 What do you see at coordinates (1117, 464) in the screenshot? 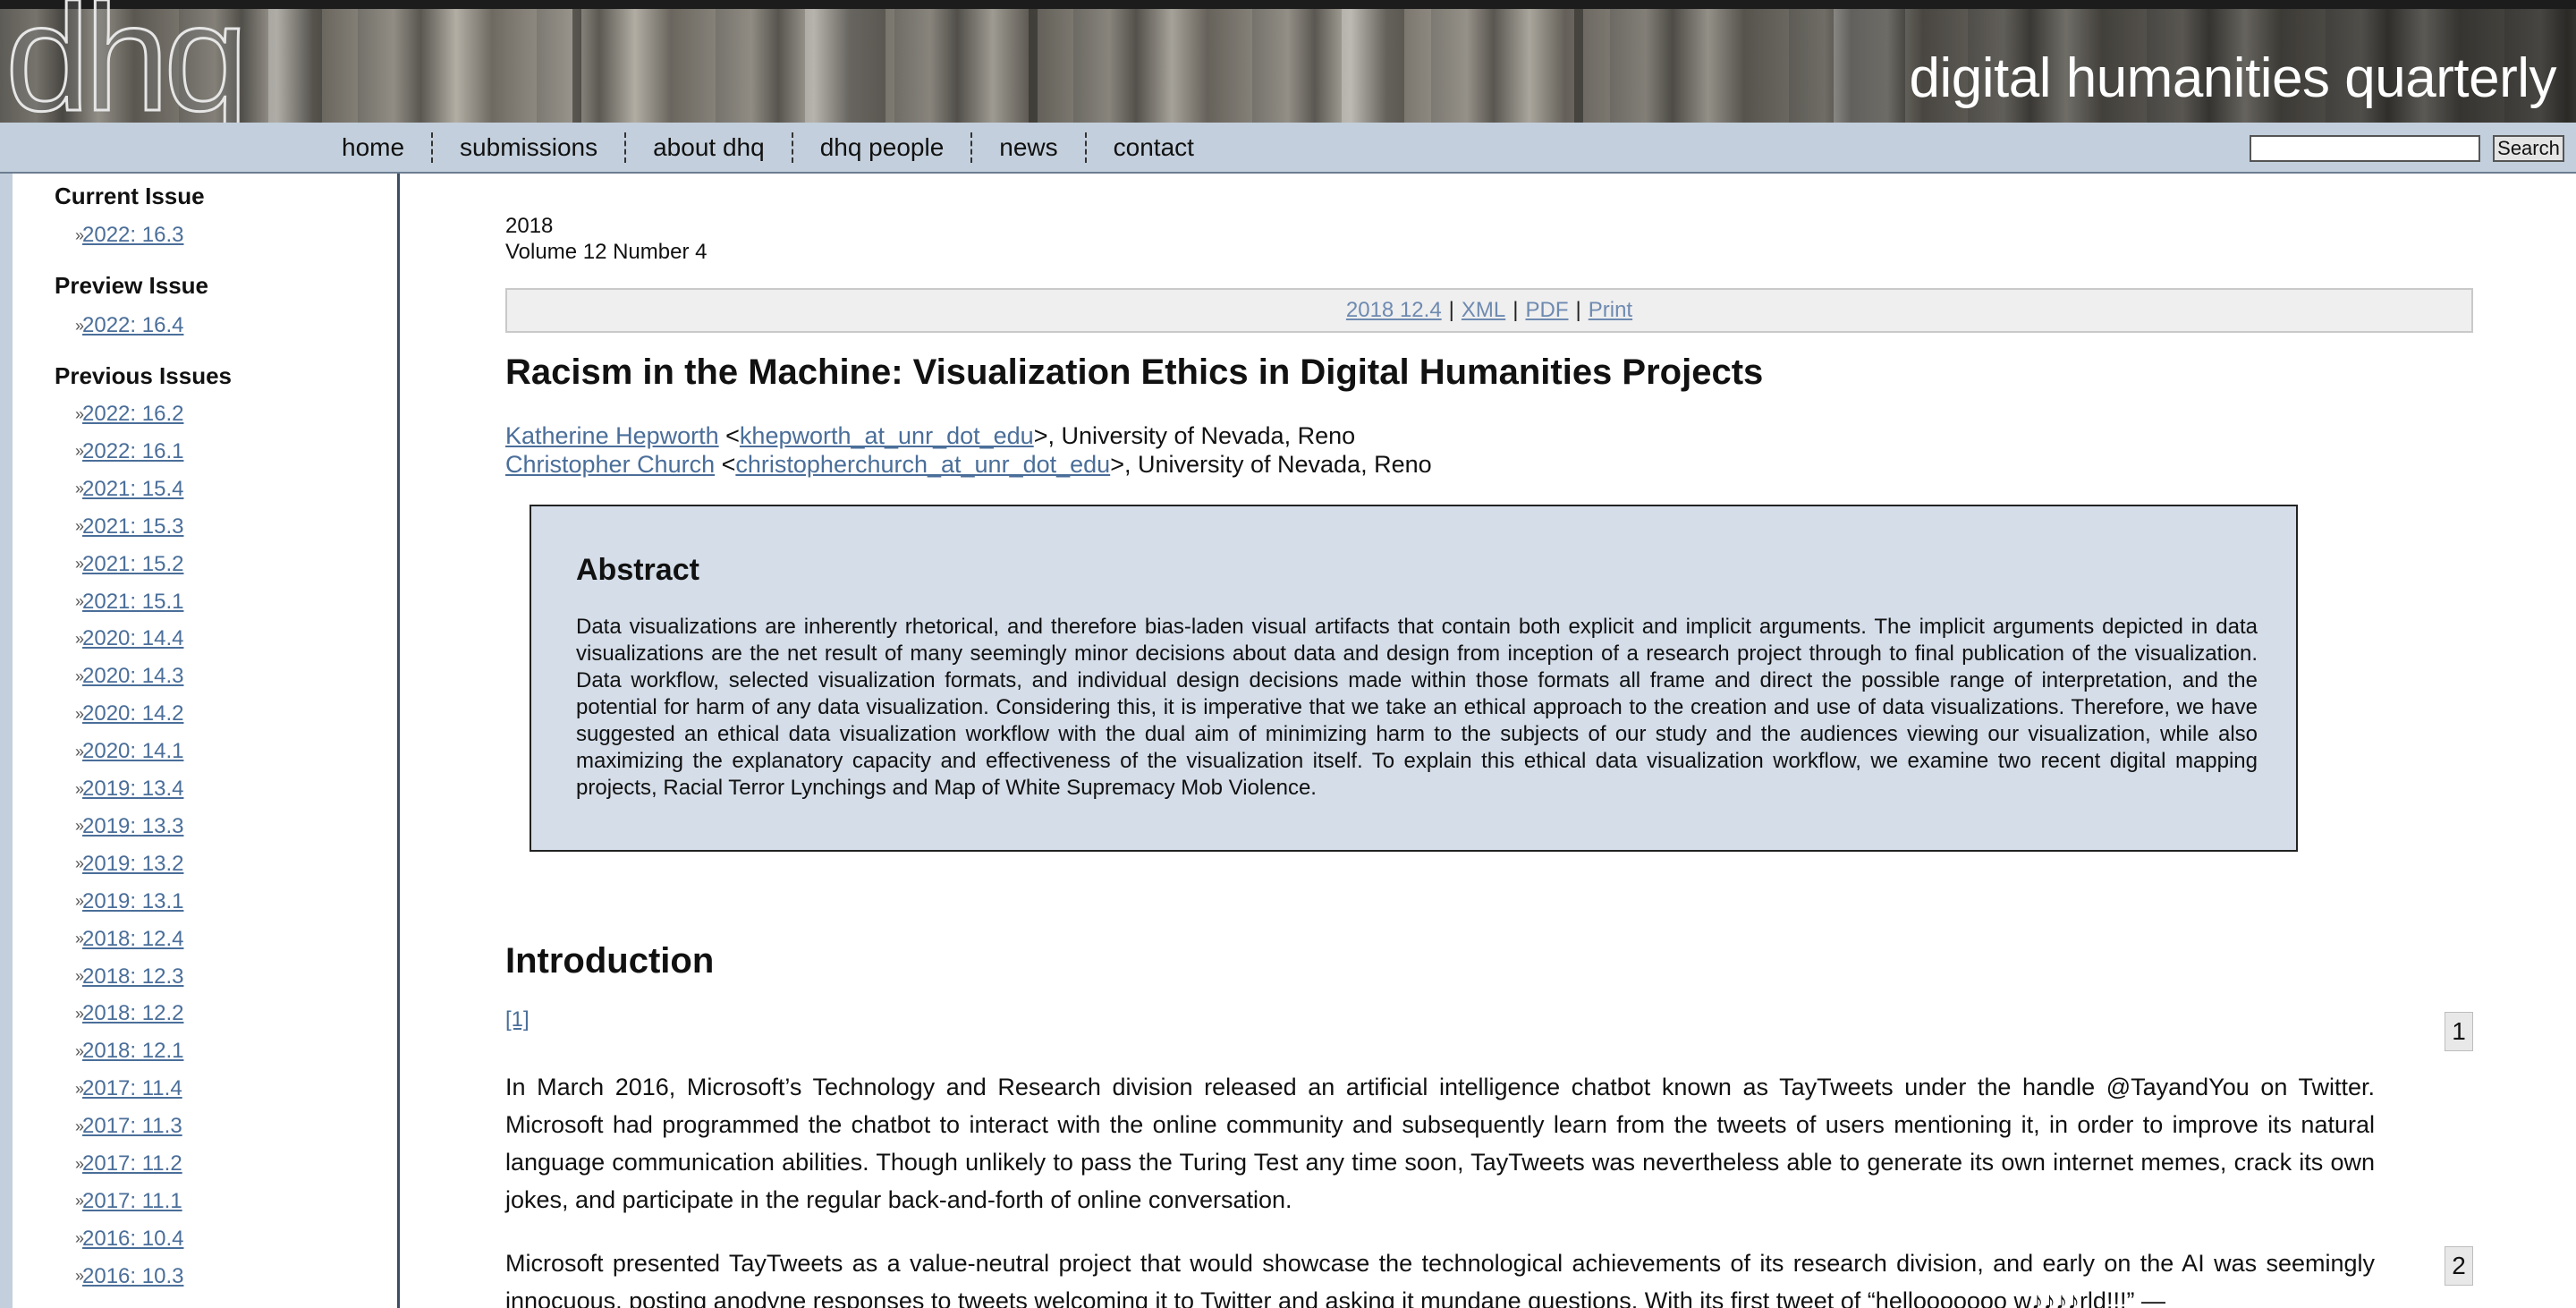
I see `email-bracket: >` at bounding box center [1117, 464].